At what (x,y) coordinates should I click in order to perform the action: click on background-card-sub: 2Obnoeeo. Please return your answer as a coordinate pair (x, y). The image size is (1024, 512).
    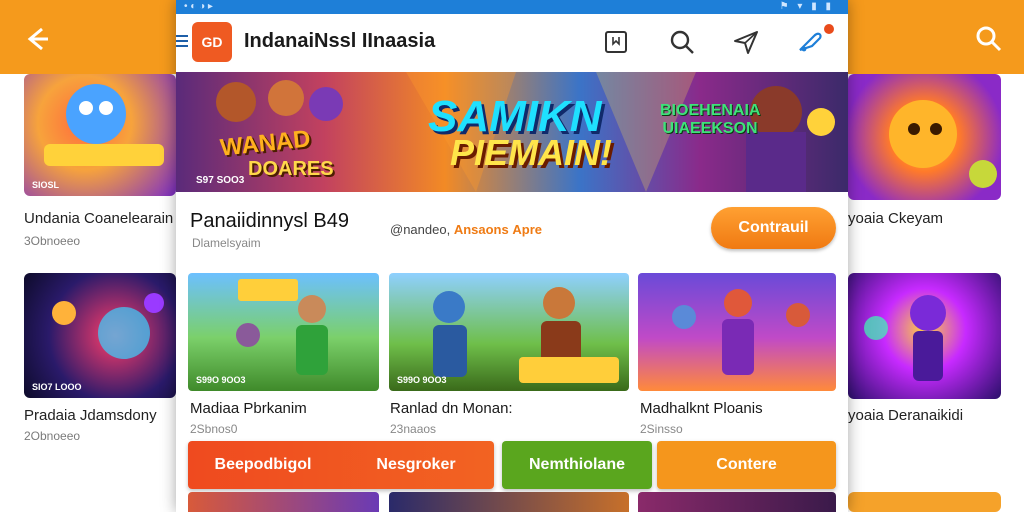
    Looking at the image, I should click on (52, 436).